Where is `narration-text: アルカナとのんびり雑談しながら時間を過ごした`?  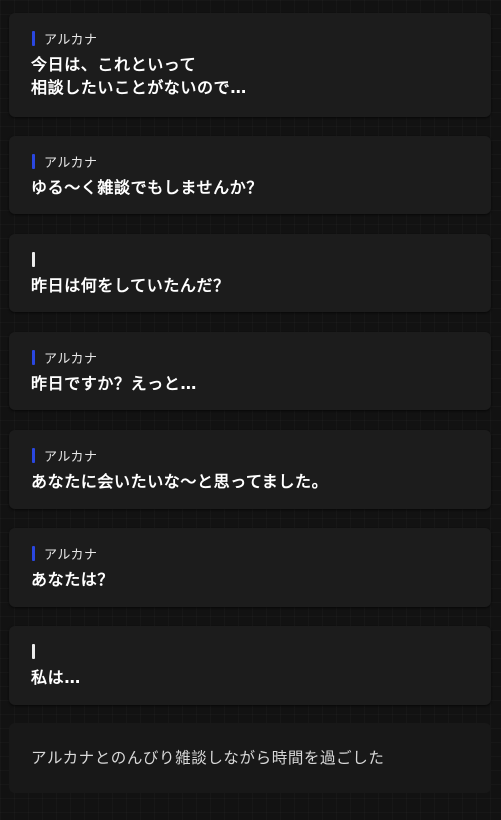 narration-text: アルカナとのんびり雑談しながら時間を過ごした is located at coordinates (208, 758).